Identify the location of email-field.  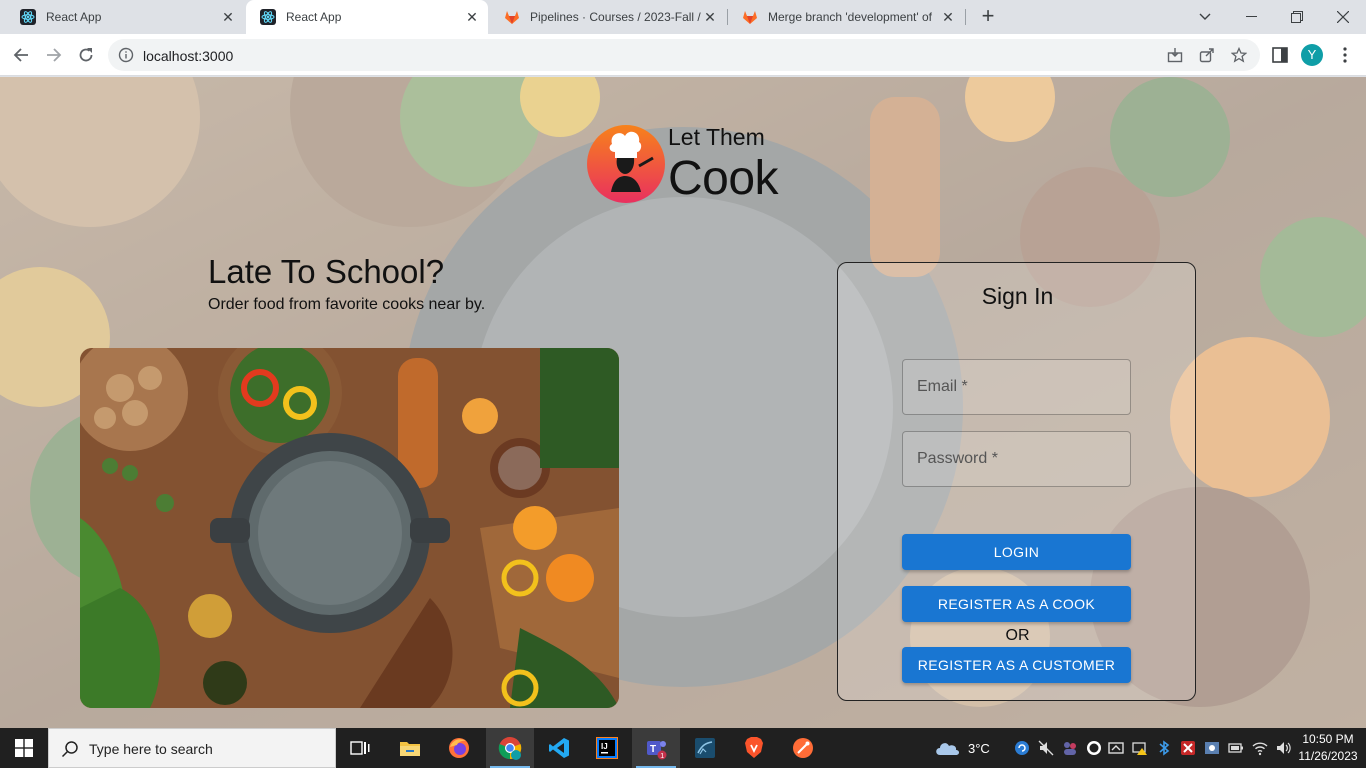
(1016, 387).